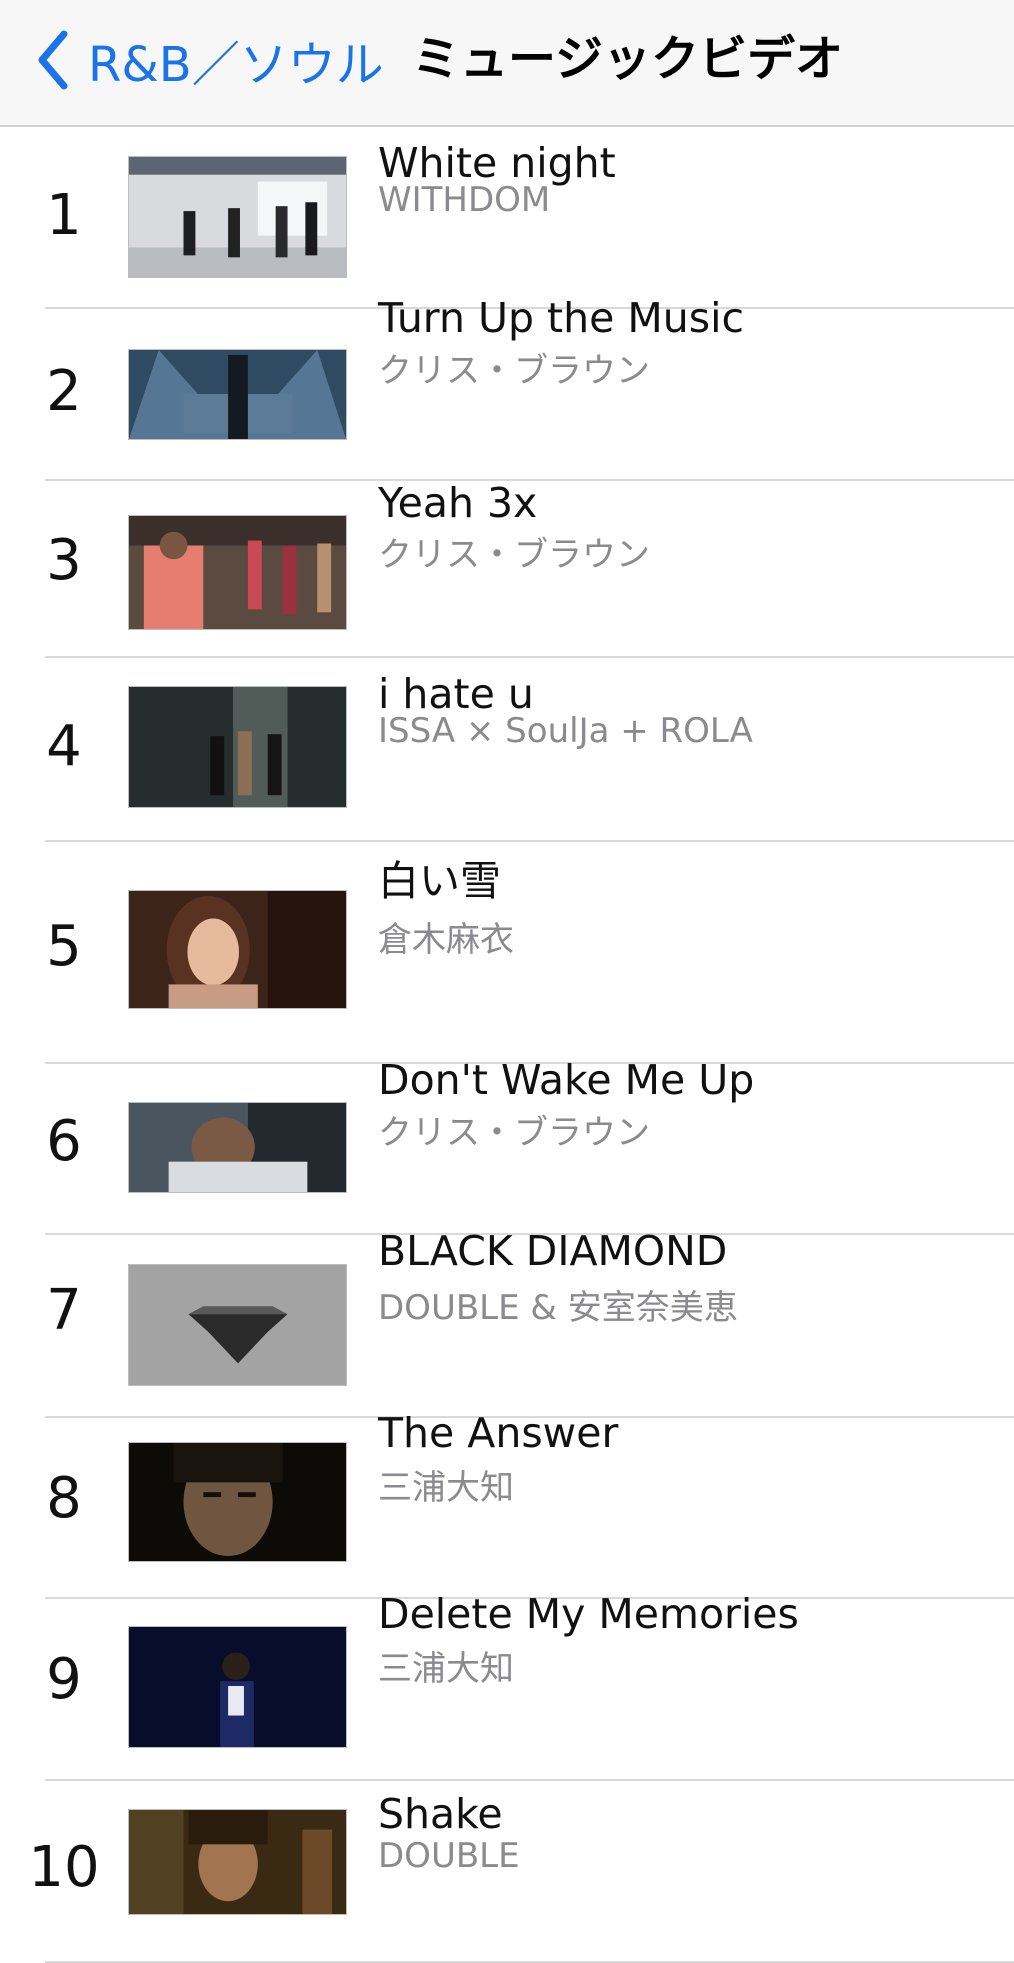 The image size is (1014, 1963). What do you see at coordinates (628, 59) in the screenshot?
I see `page-title: ミュージックビデオ` at bounding box center [628, 59].